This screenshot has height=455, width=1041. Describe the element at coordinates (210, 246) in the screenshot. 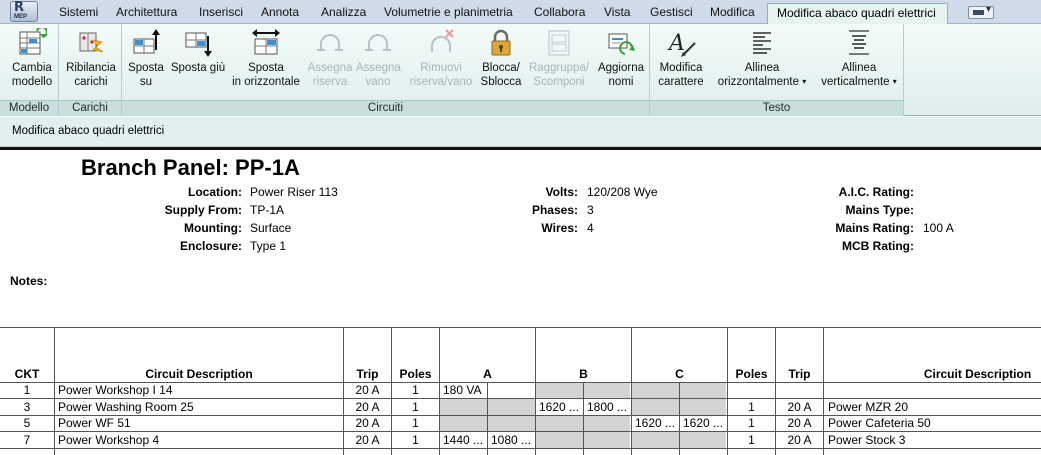

I see `field-label-enclosure: Enclosure:` at that location.